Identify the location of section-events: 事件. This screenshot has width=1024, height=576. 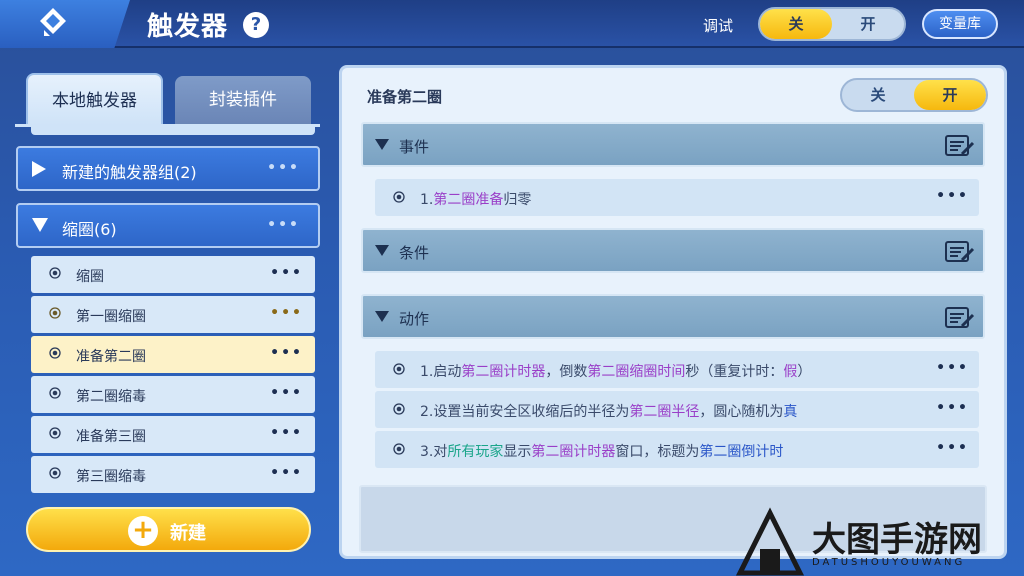
(673, 144).